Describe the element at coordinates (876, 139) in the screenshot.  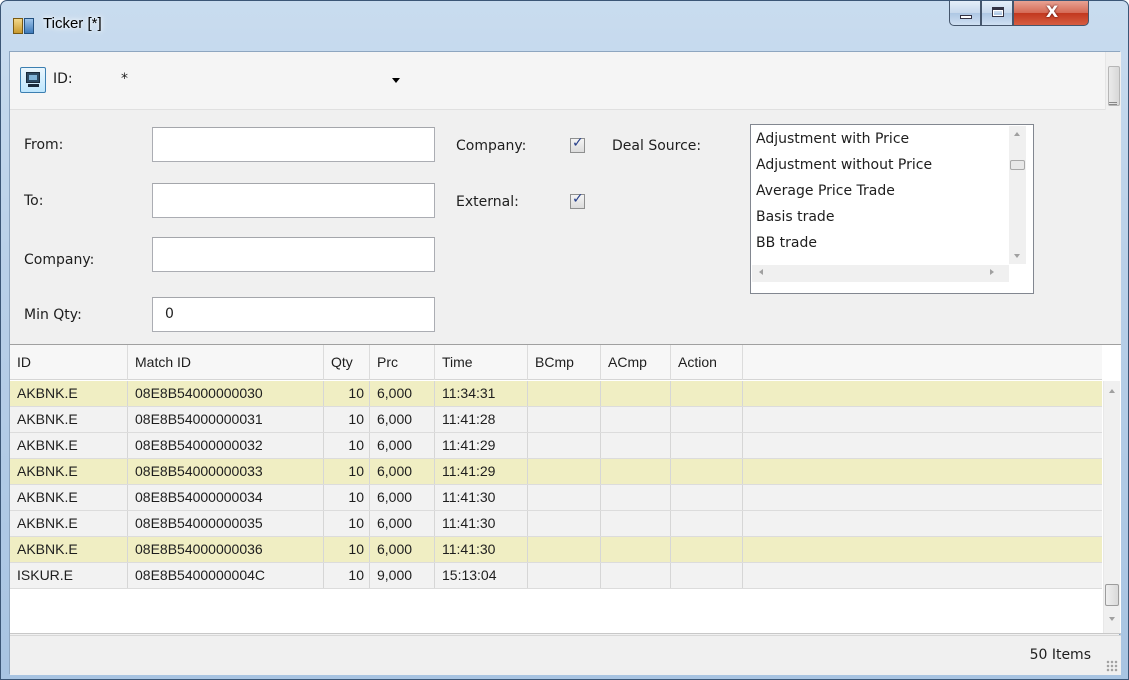
I see `list-item: Adjustment with Price` at that location.